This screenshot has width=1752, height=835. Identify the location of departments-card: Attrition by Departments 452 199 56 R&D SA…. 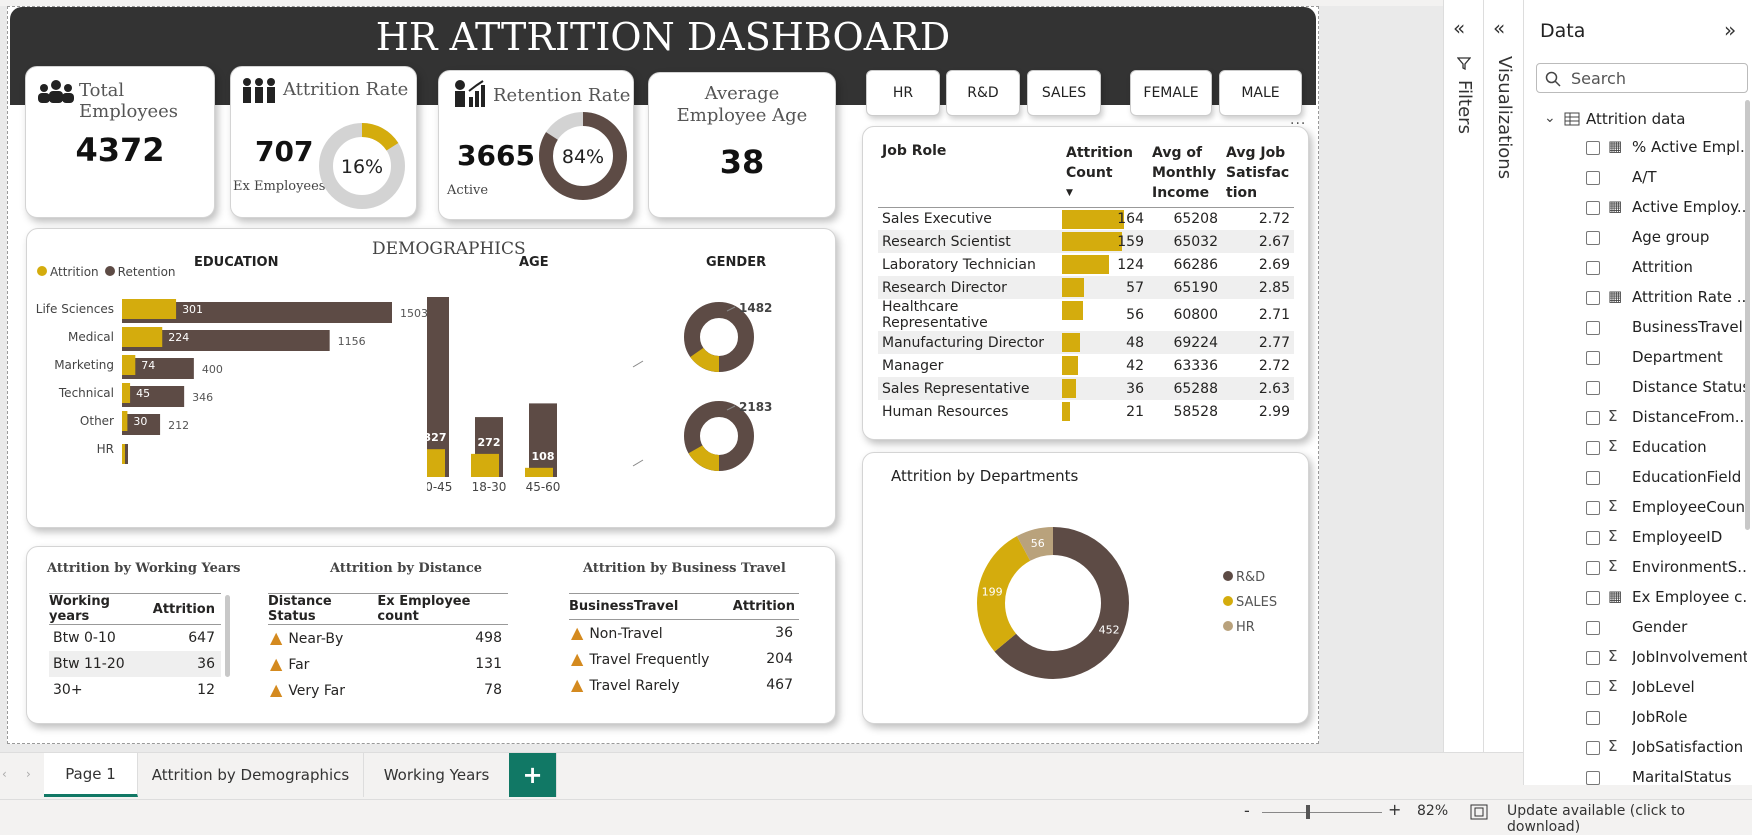
(1085, 588).